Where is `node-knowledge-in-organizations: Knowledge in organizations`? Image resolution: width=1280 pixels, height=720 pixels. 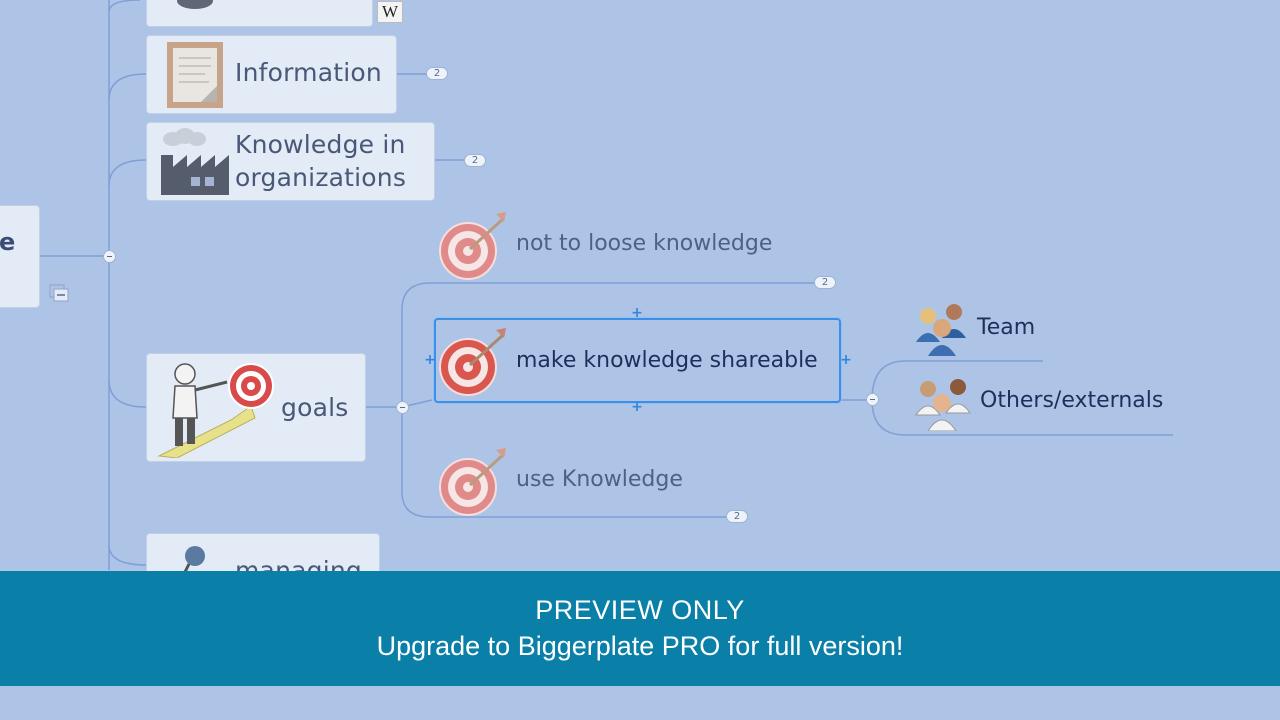
node-knowledge-in-organizations: Knowledge in organizations is located at coordinates (290, 161).